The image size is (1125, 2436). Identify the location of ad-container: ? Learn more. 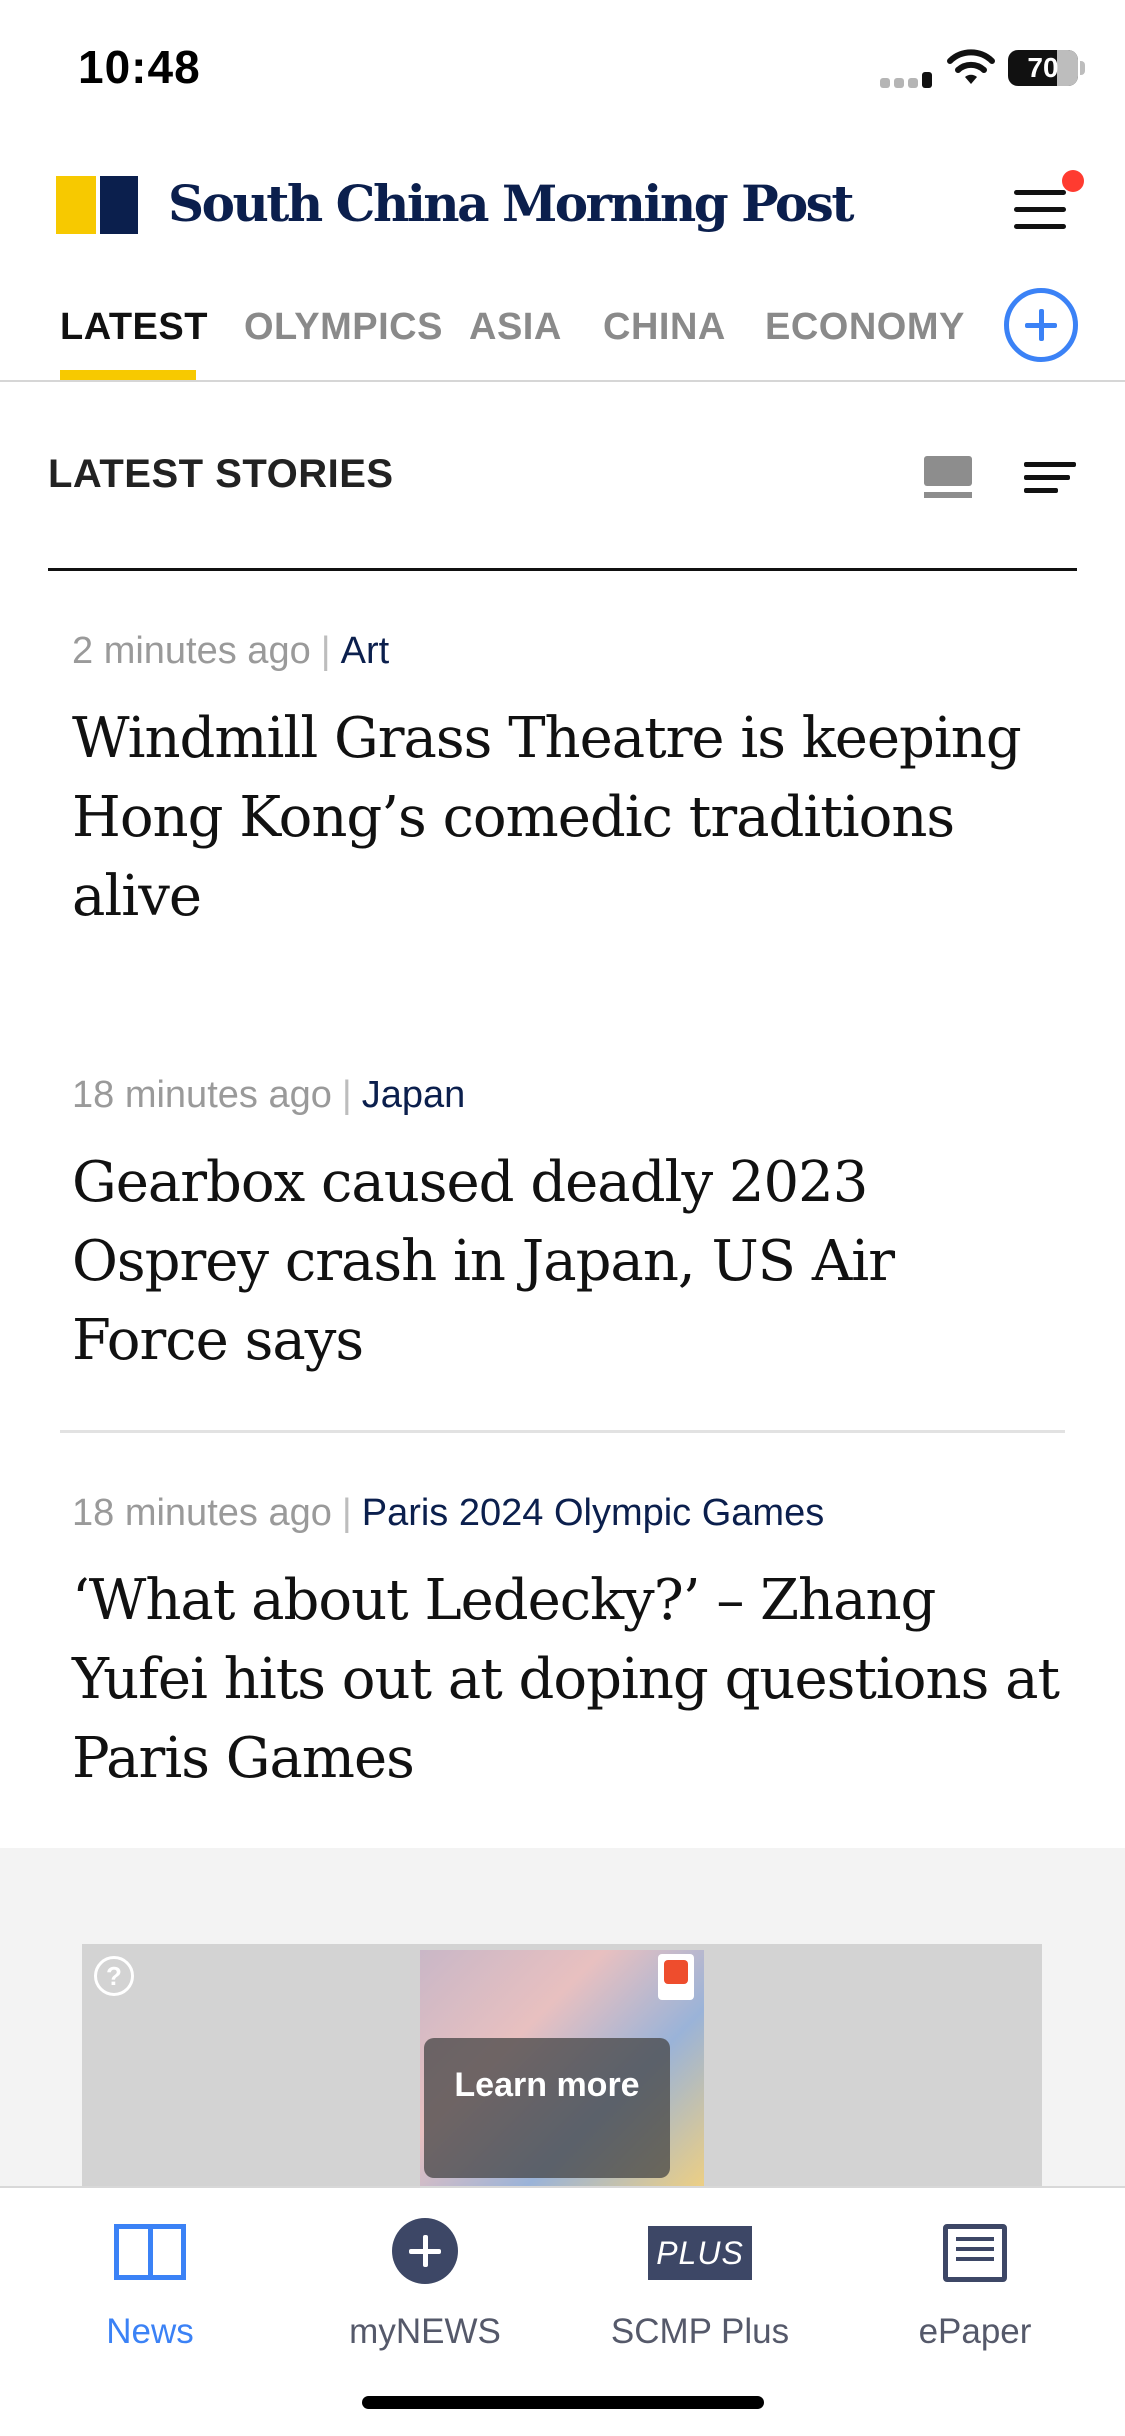
(562, 2021).